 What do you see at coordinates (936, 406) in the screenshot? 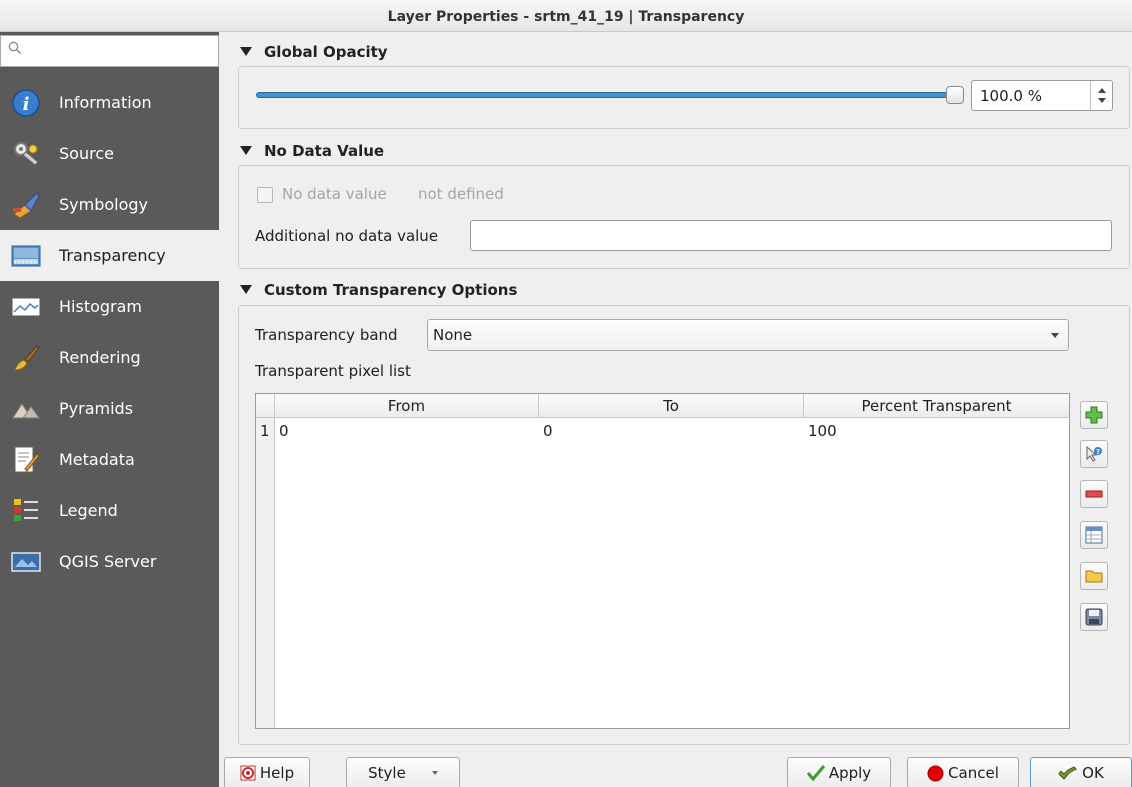
I see `column-header-percent: Percent Transparent` at bounding box center [936, 406].